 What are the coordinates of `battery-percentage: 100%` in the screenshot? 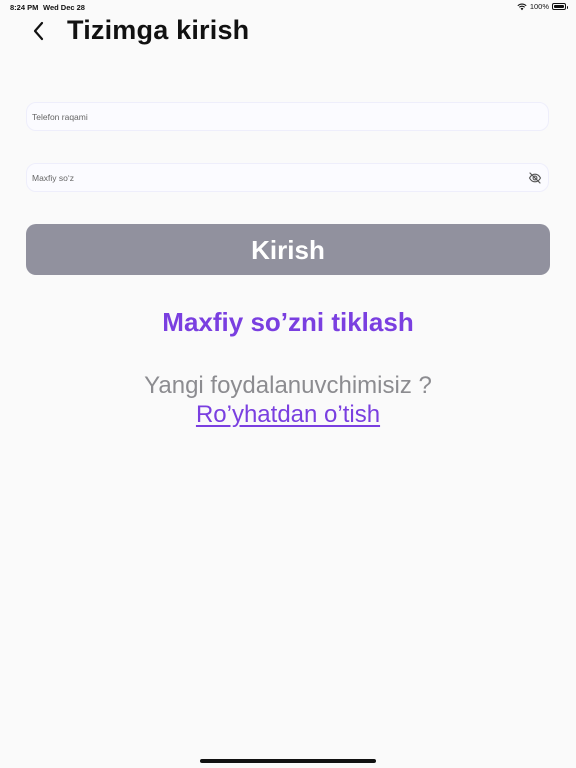 It's located at (539, 6).